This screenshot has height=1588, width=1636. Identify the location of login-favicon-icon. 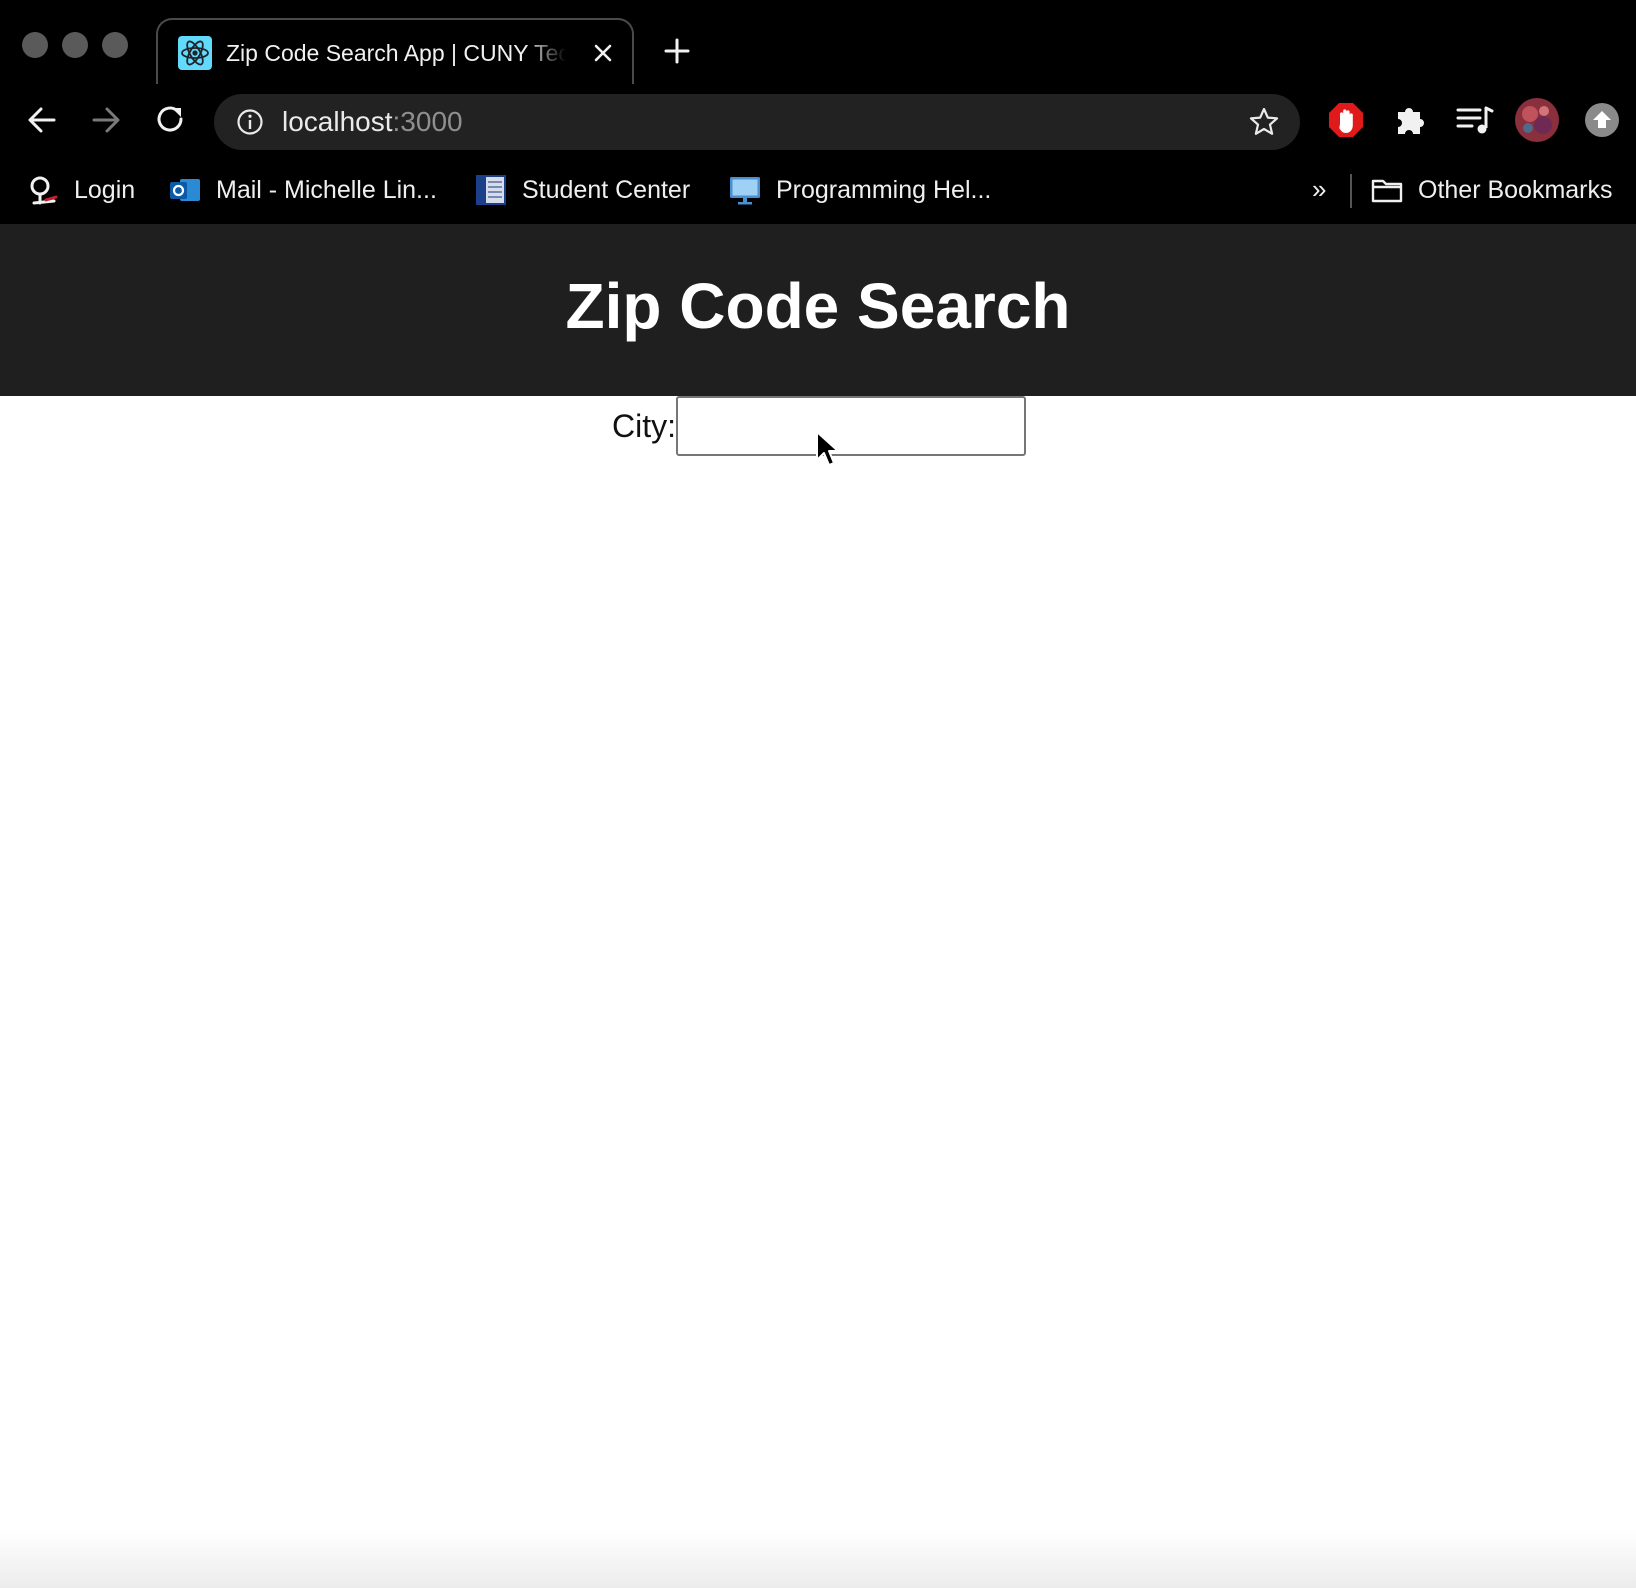
(44, 190).